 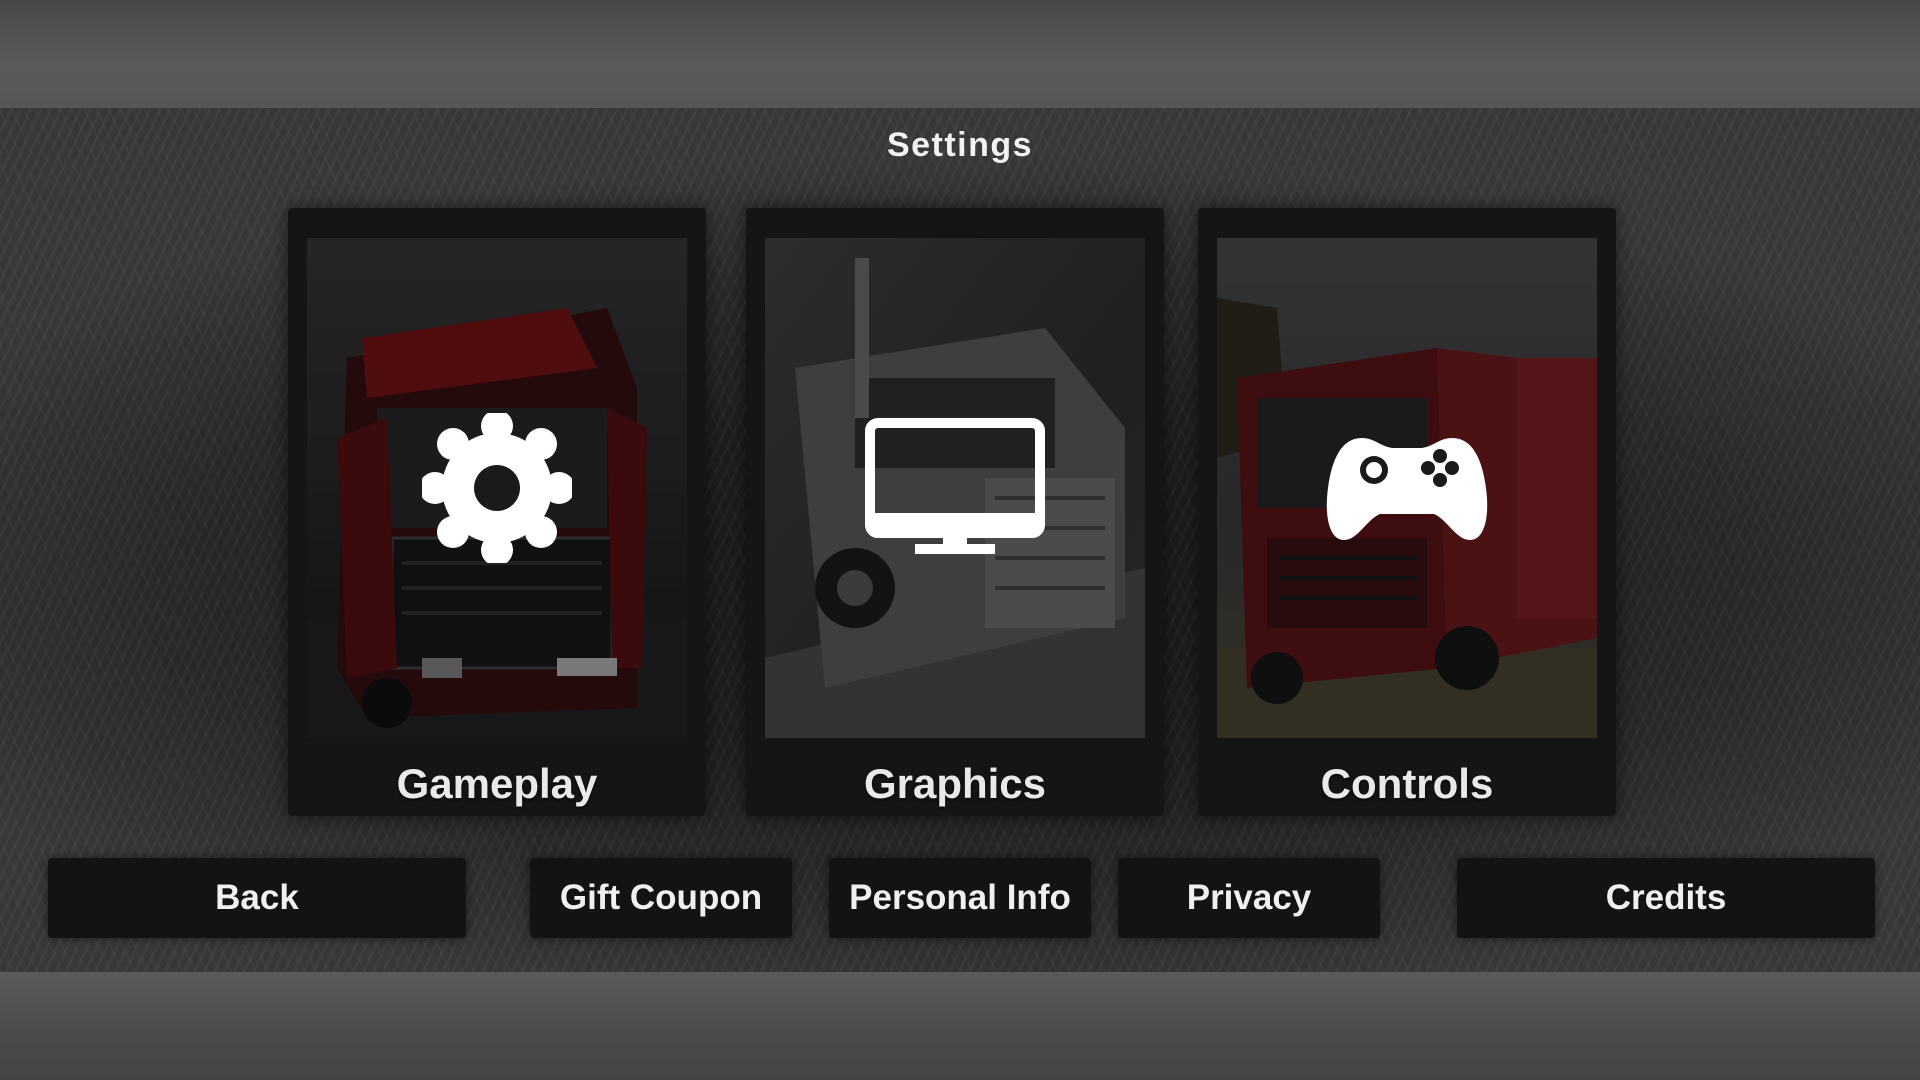 I want to click on gear-icon, so click(x=497, y=488).